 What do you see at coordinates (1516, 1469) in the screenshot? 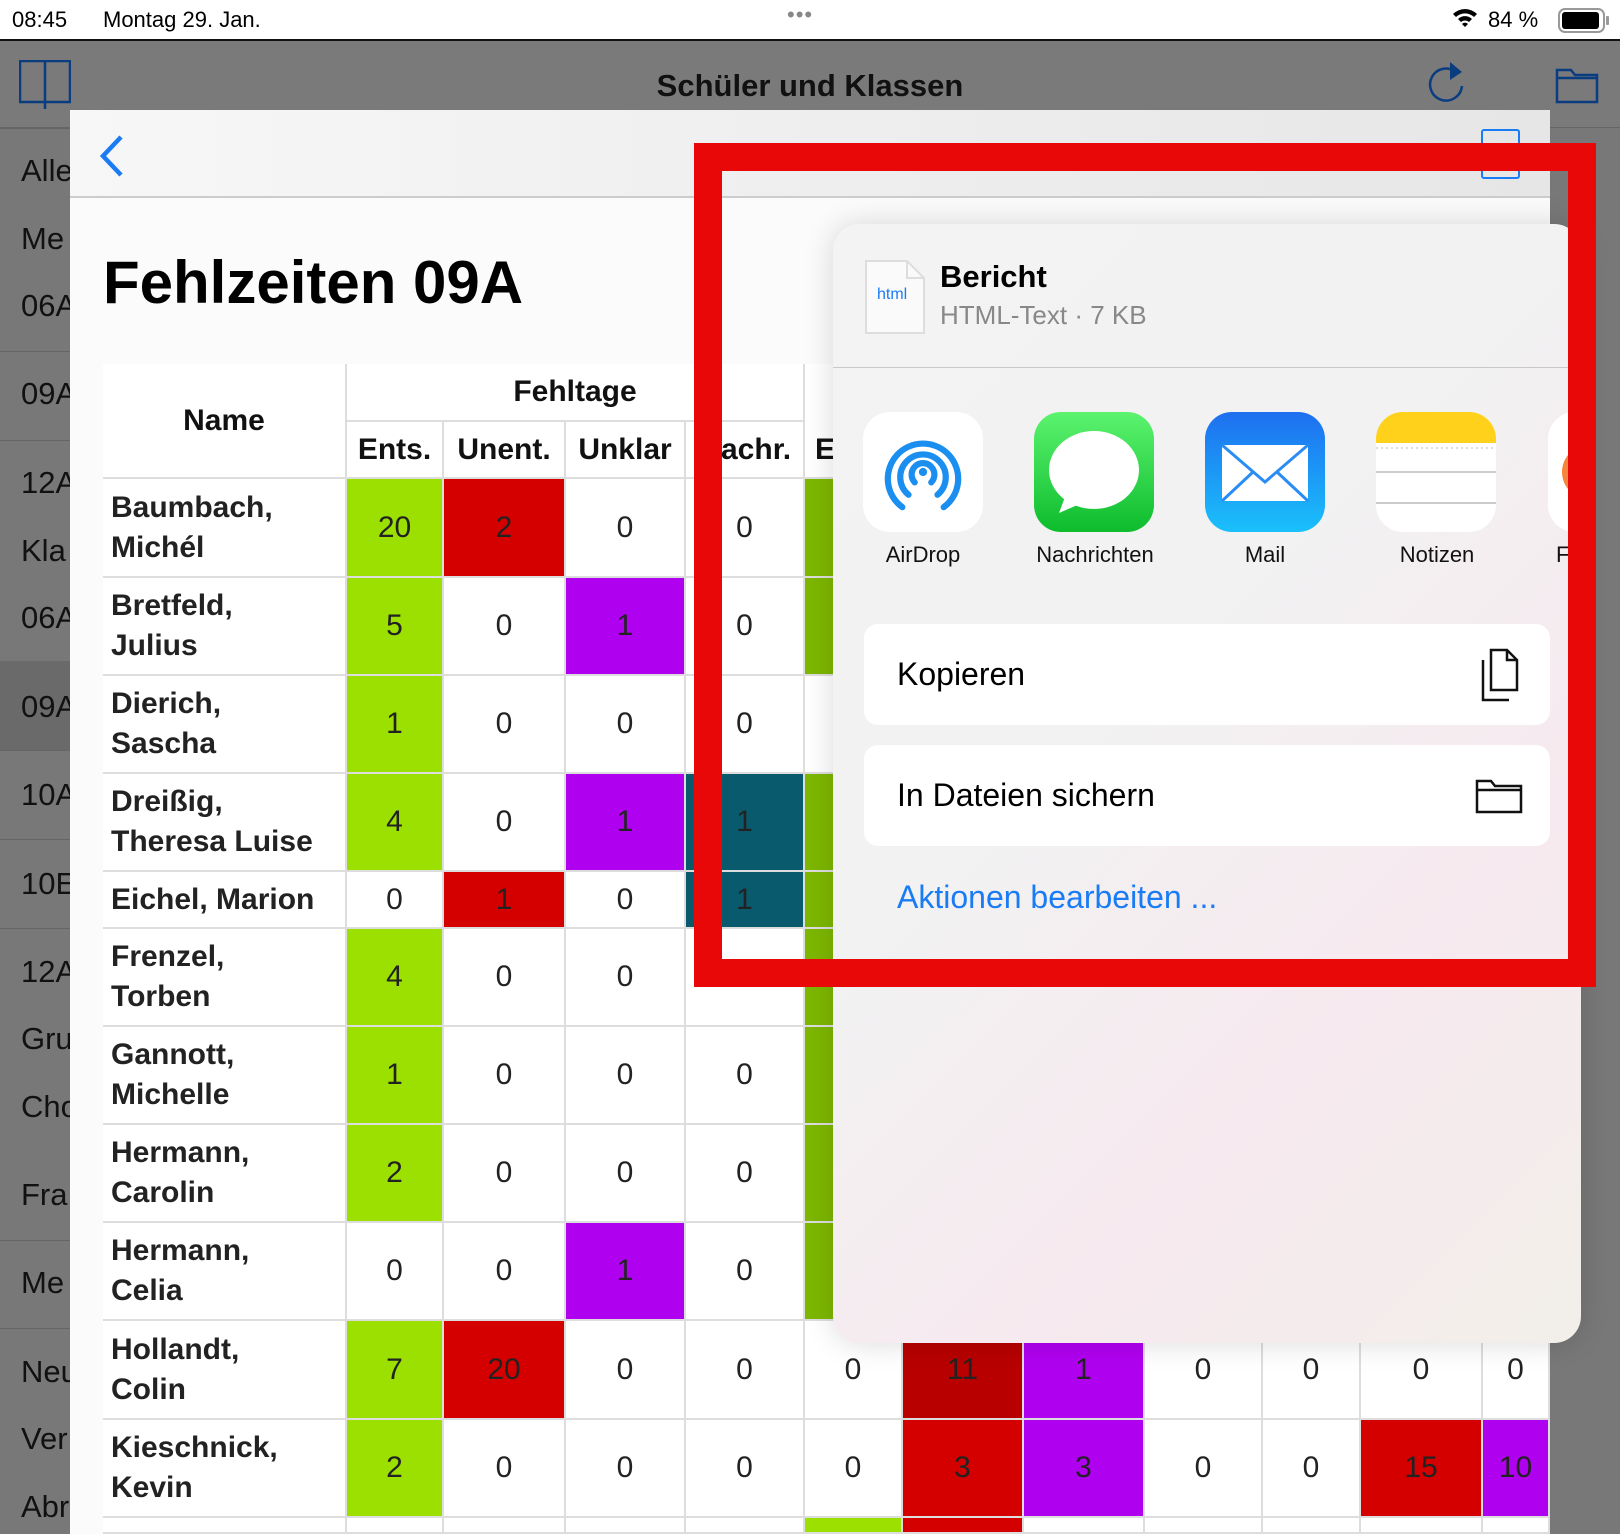
I see `absence-cell: 10` at bounding box center [1516, 1469].